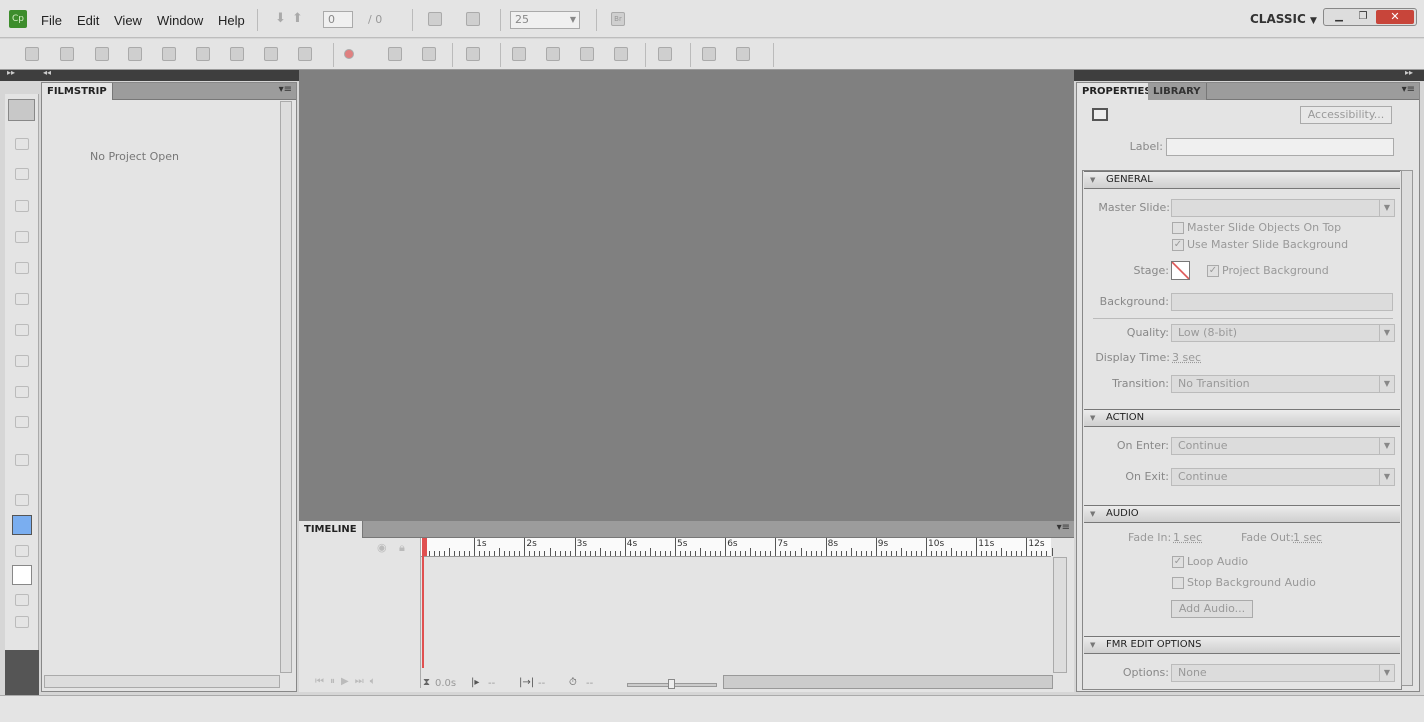 The image size is (1424, 722). Describe the element at coordinates (169, 54) in the screenshot. I see `cut-icon` at that location.